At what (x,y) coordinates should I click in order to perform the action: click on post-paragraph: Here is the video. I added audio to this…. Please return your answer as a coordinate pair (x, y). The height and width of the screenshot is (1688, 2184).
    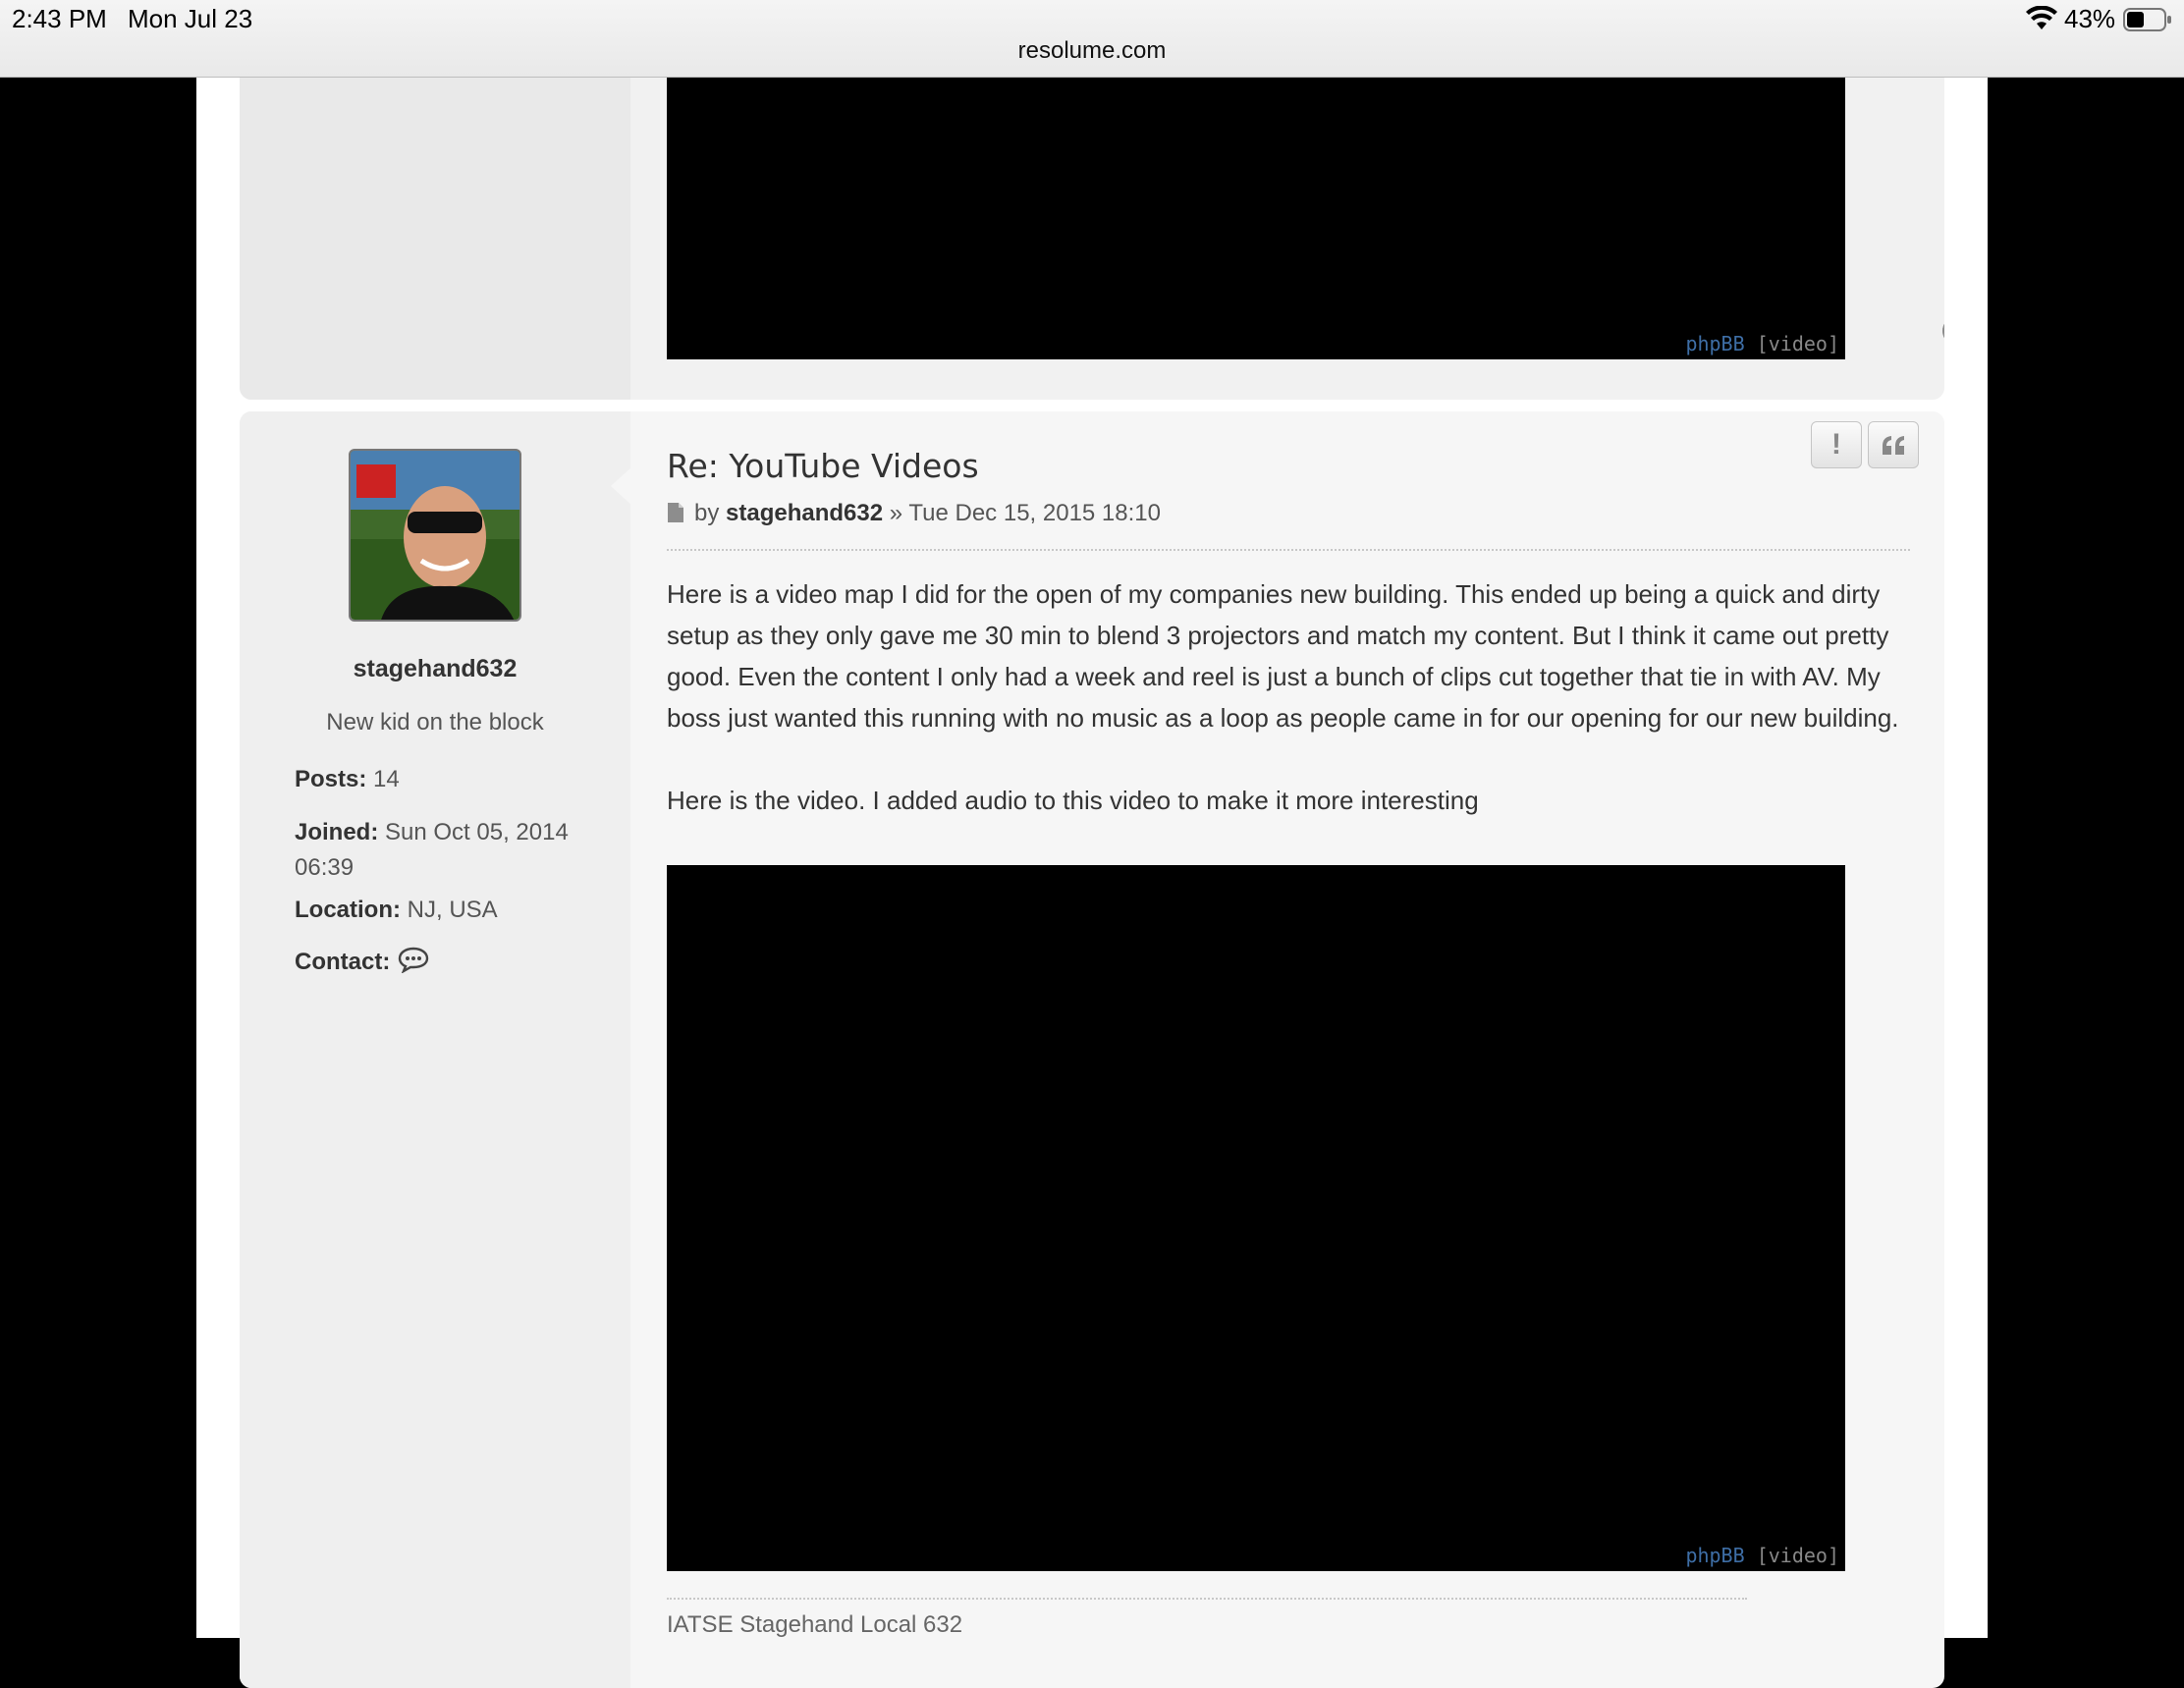
    Looking at the image, I should click on (1073, 800).